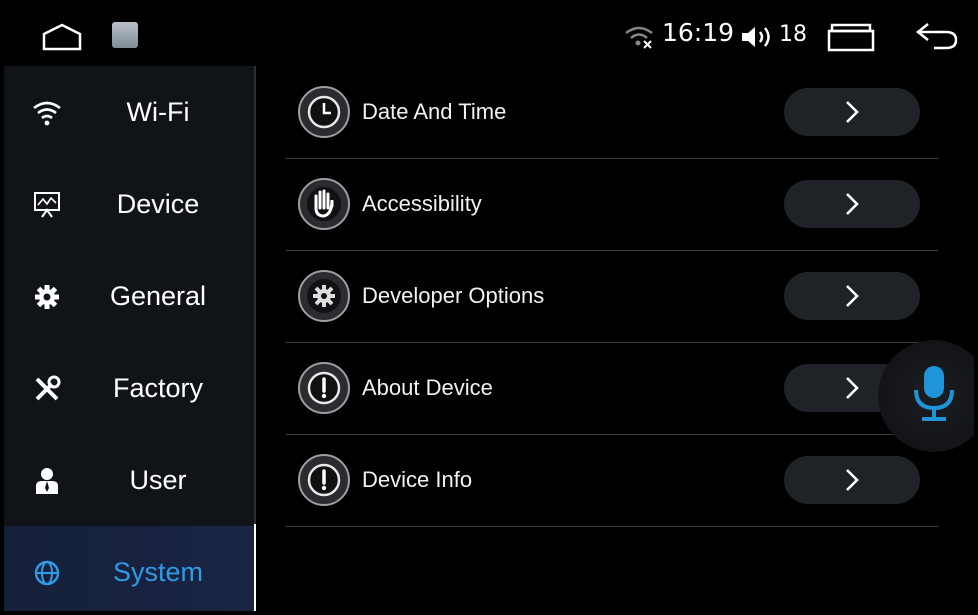  Describe the element at coordinates (612, 388) in the screenshot. I see `settings-row-about-device: About Device` at that location.